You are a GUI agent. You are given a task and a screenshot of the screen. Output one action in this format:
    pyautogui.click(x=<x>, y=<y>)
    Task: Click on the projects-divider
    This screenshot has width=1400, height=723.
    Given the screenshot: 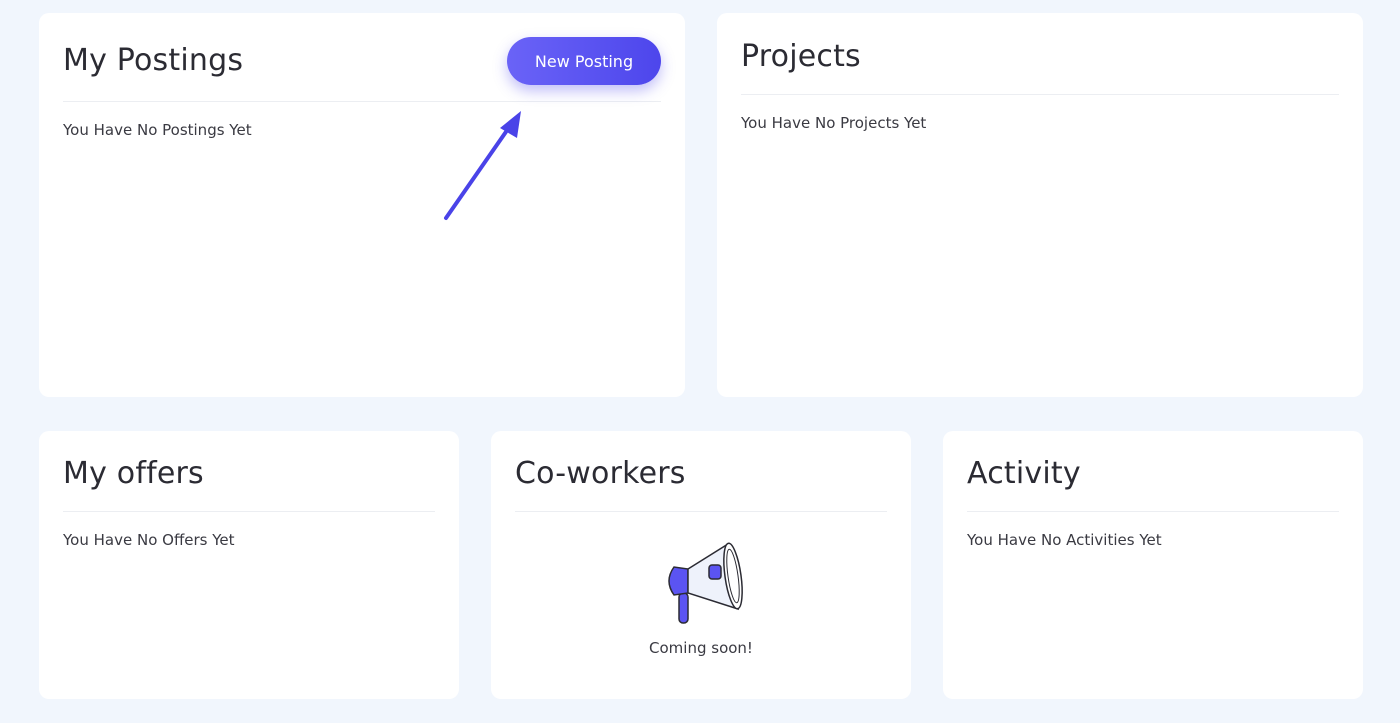 What is the action you would take?
    pyautogui.click(x=1040, y=94)
    